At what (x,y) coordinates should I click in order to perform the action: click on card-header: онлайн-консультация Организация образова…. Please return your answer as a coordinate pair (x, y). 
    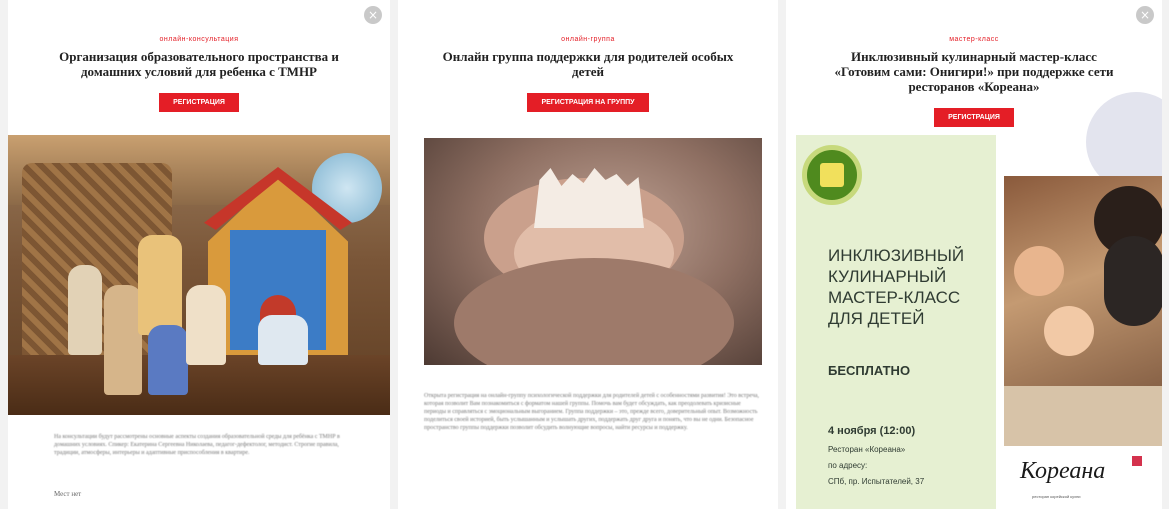
    Looking at the image, I should click on (199, 56).